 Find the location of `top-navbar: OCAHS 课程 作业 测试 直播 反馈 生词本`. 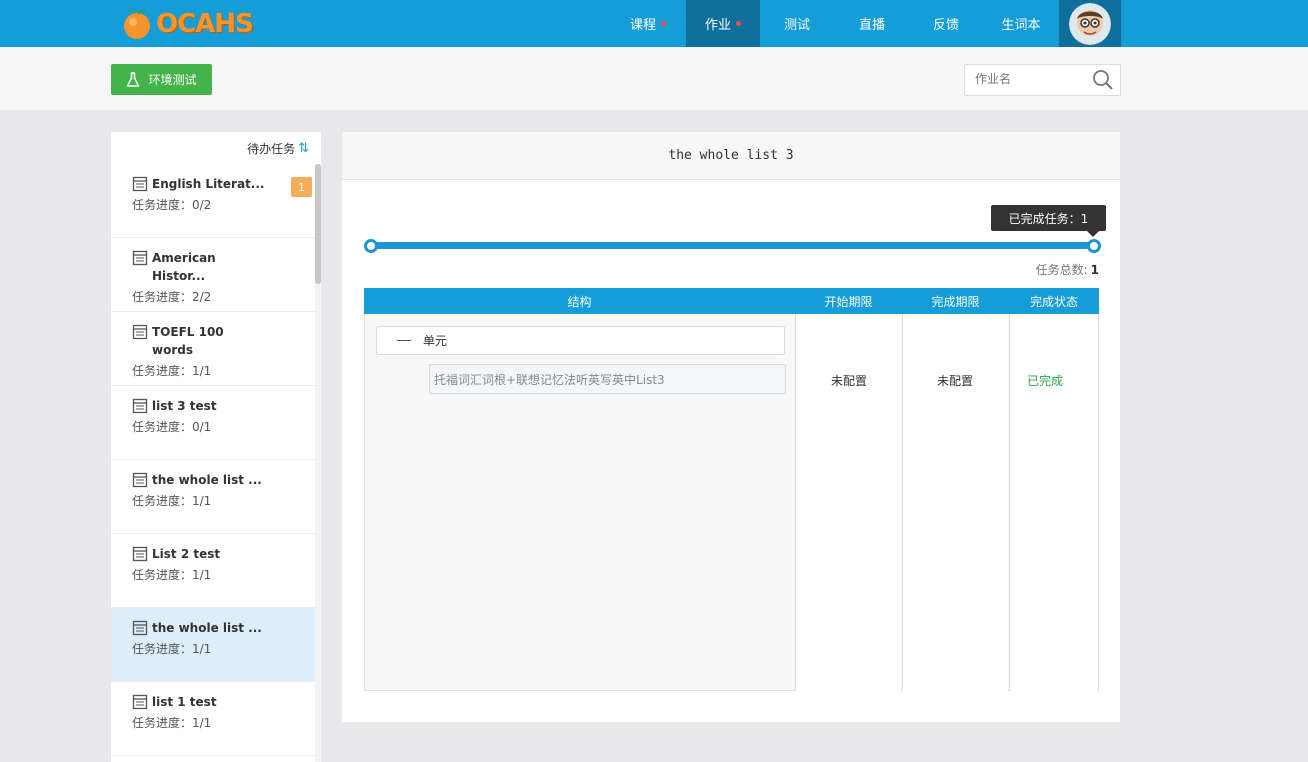

top-navbar: OCAHS 课程 作业 测试 直播 反馈 生词本 is located at coordinates (654, 23).